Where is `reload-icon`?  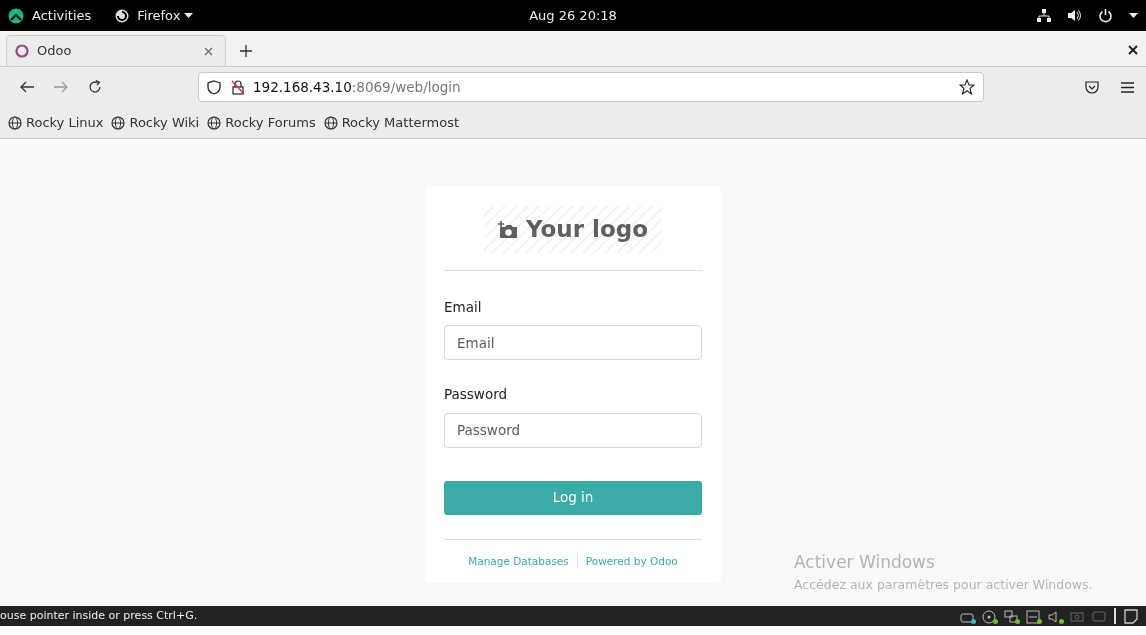 reload-icon is located at coordinates (95, 87).